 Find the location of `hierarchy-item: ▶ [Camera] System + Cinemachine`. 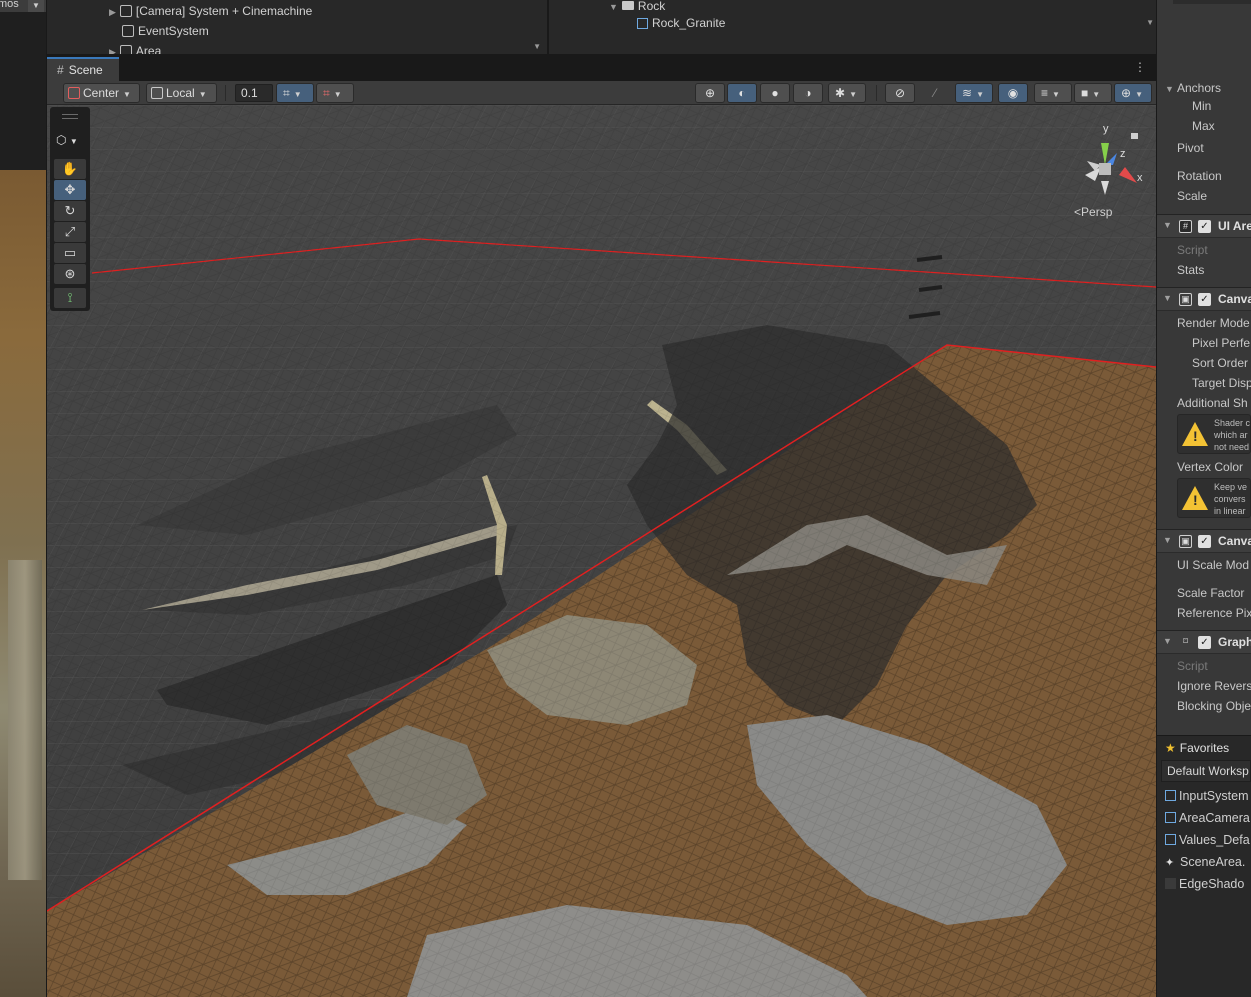

hierarchy-item: ▶ [Camera] System + Cinemachine is located at coordinates (210, 11).